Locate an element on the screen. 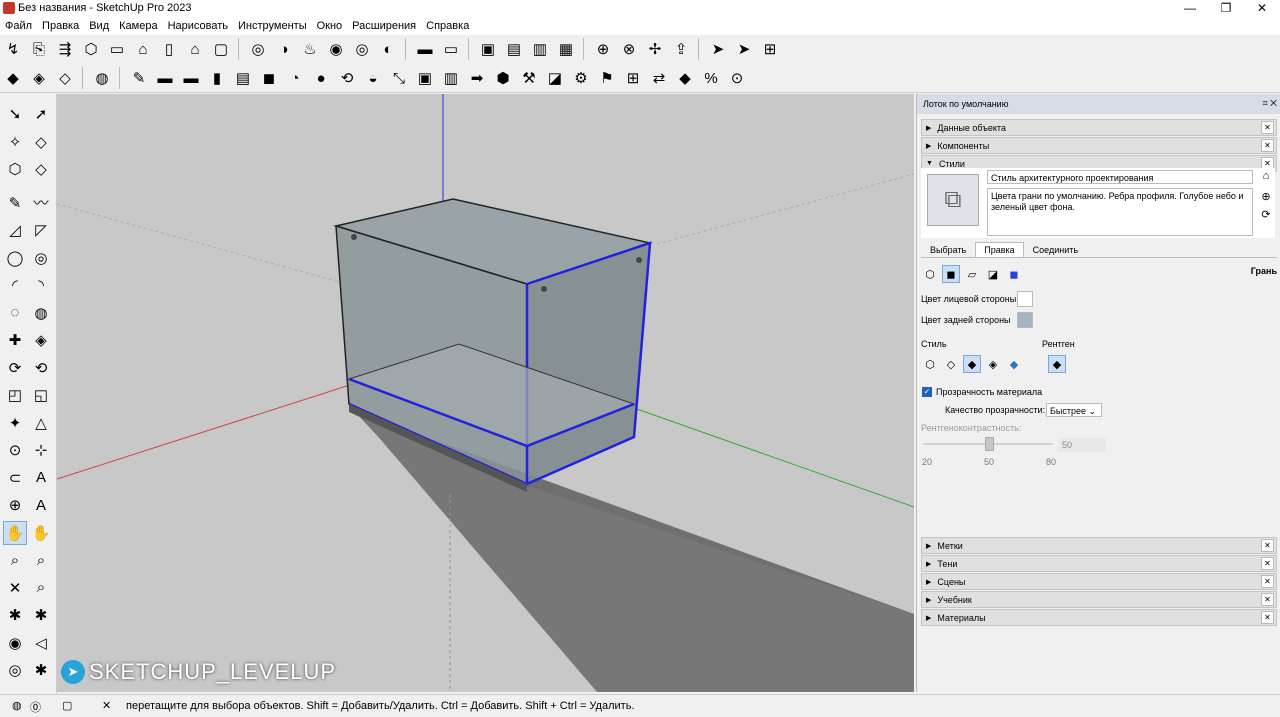 Image resolution: width=1280 pixels, height=717 pixels. left-tool-38-icon: ◉ is located at coordinates (15, 643).